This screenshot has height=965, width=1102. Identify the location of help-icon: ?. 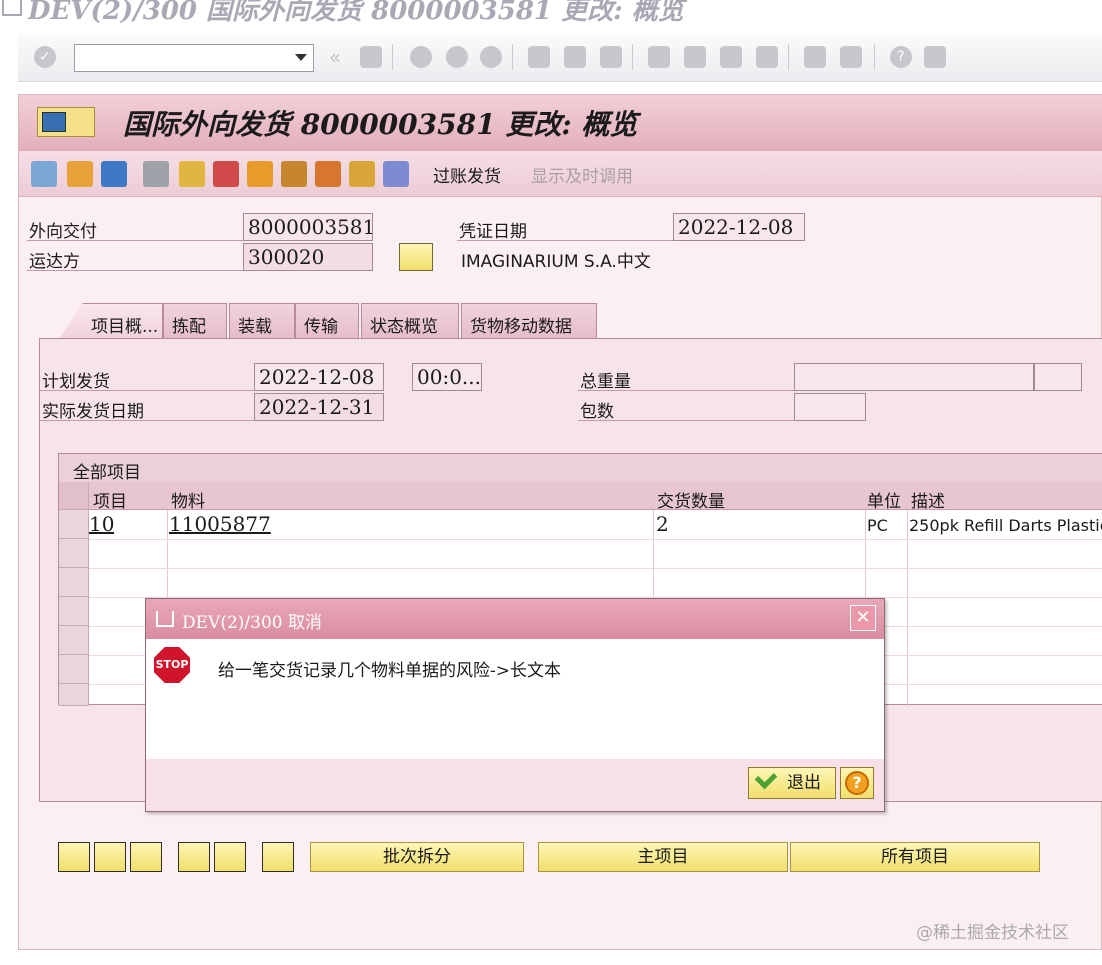
(901, 57).